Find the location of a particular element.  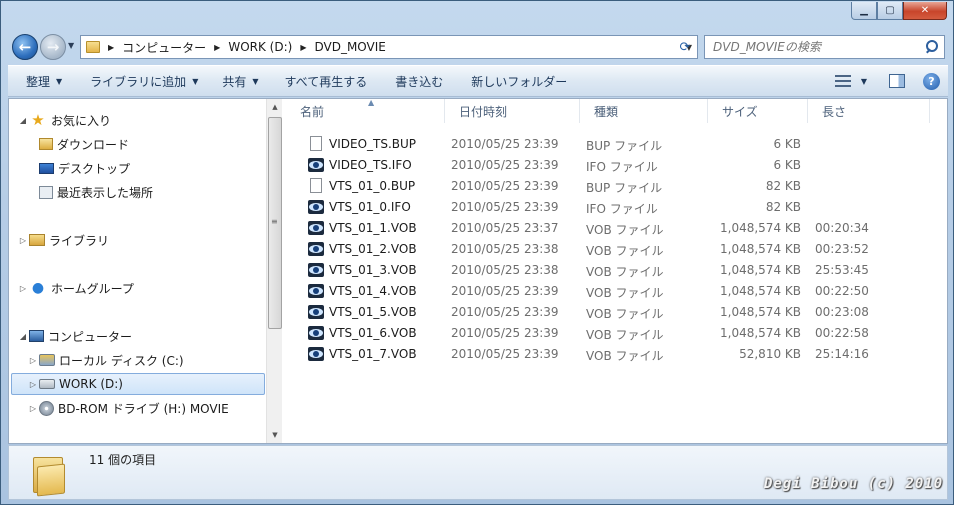

computer-icon is located at coordinates (36, 336).